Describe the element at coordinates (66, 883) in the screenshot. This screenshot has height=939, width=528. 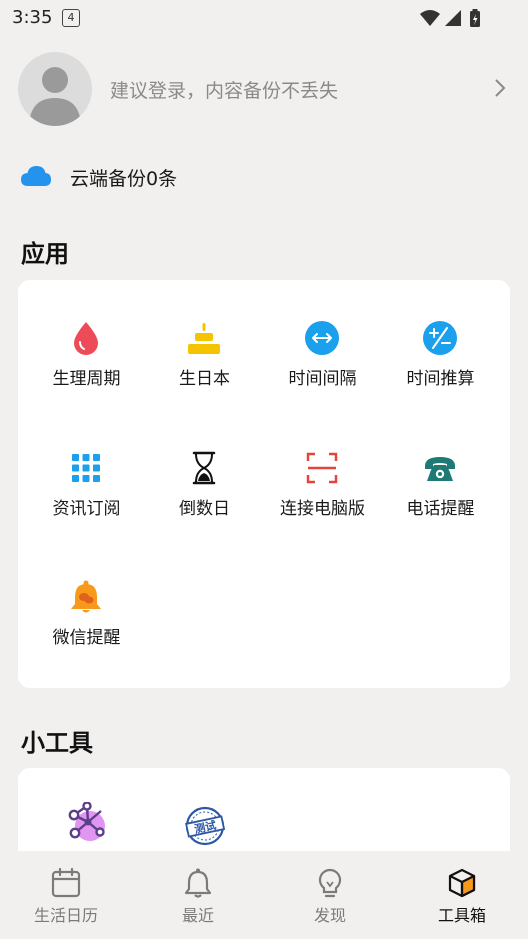
I see `calendar-icon` at that location.